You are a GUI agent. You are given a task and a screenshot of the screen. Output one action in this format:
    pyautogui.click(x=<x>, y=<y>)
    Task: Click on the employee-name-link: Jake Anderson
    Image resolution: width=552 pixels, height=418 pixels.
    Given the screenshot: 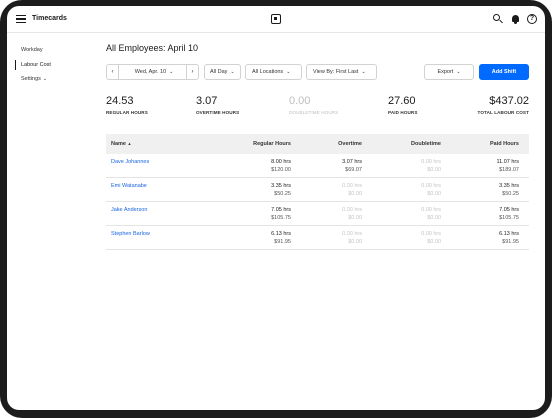 What is the action you would take?
    pyautogui.click(x=133, y=210)
    